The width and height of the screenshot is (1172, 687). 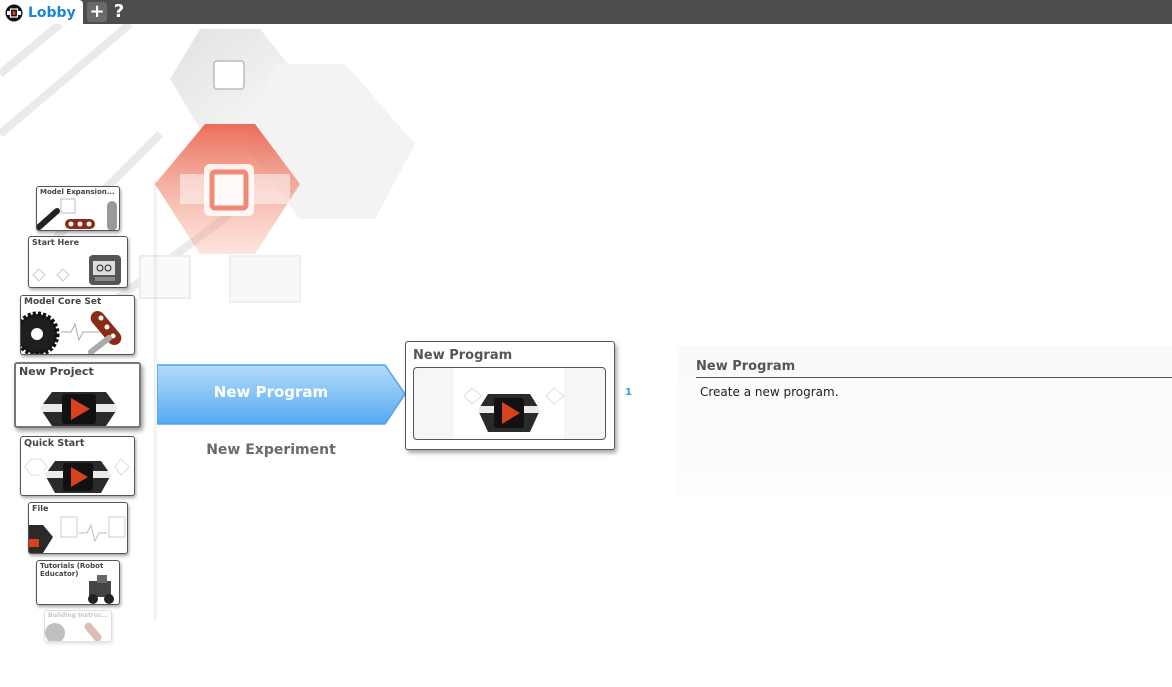 What do you see at coordinates (769, 392) in the screenshot?
I see `description-text: Create a new program.` at bounding box center [769, 392].